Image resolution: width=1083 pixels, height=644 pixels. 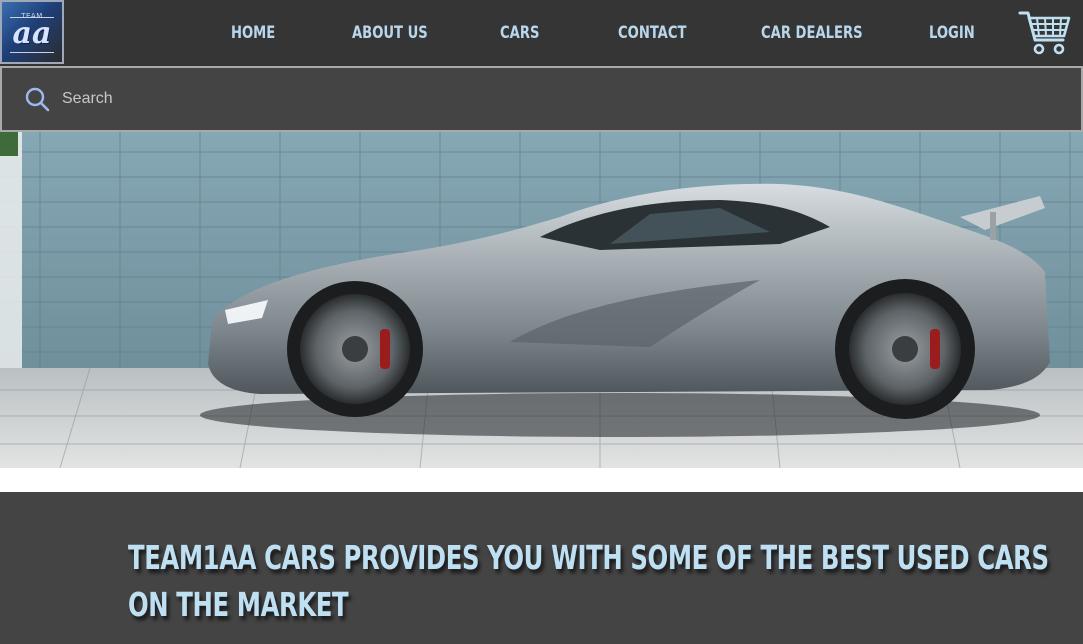 I want to click on shopping-cart-icon, so click(x=1045, y=32).